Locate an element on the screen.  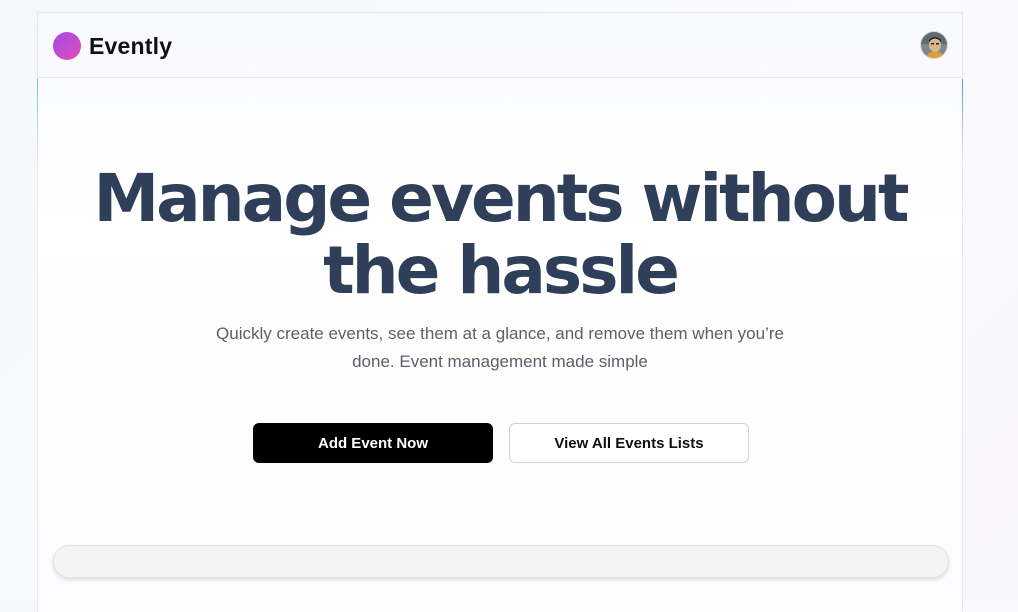
user-avatar-icon is located at coordinates (934, 45).